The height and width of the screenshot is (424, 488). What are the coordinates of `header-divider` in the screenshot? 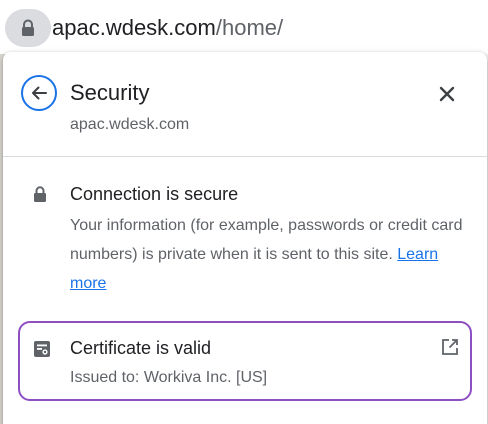 It's located at (245, 156).